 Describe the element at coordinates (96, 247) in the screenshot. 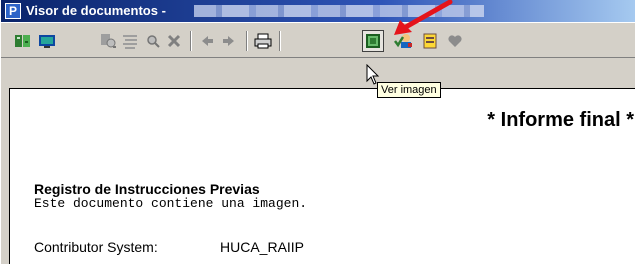

I see `contributor-system-label: Contributor System:` at that location.